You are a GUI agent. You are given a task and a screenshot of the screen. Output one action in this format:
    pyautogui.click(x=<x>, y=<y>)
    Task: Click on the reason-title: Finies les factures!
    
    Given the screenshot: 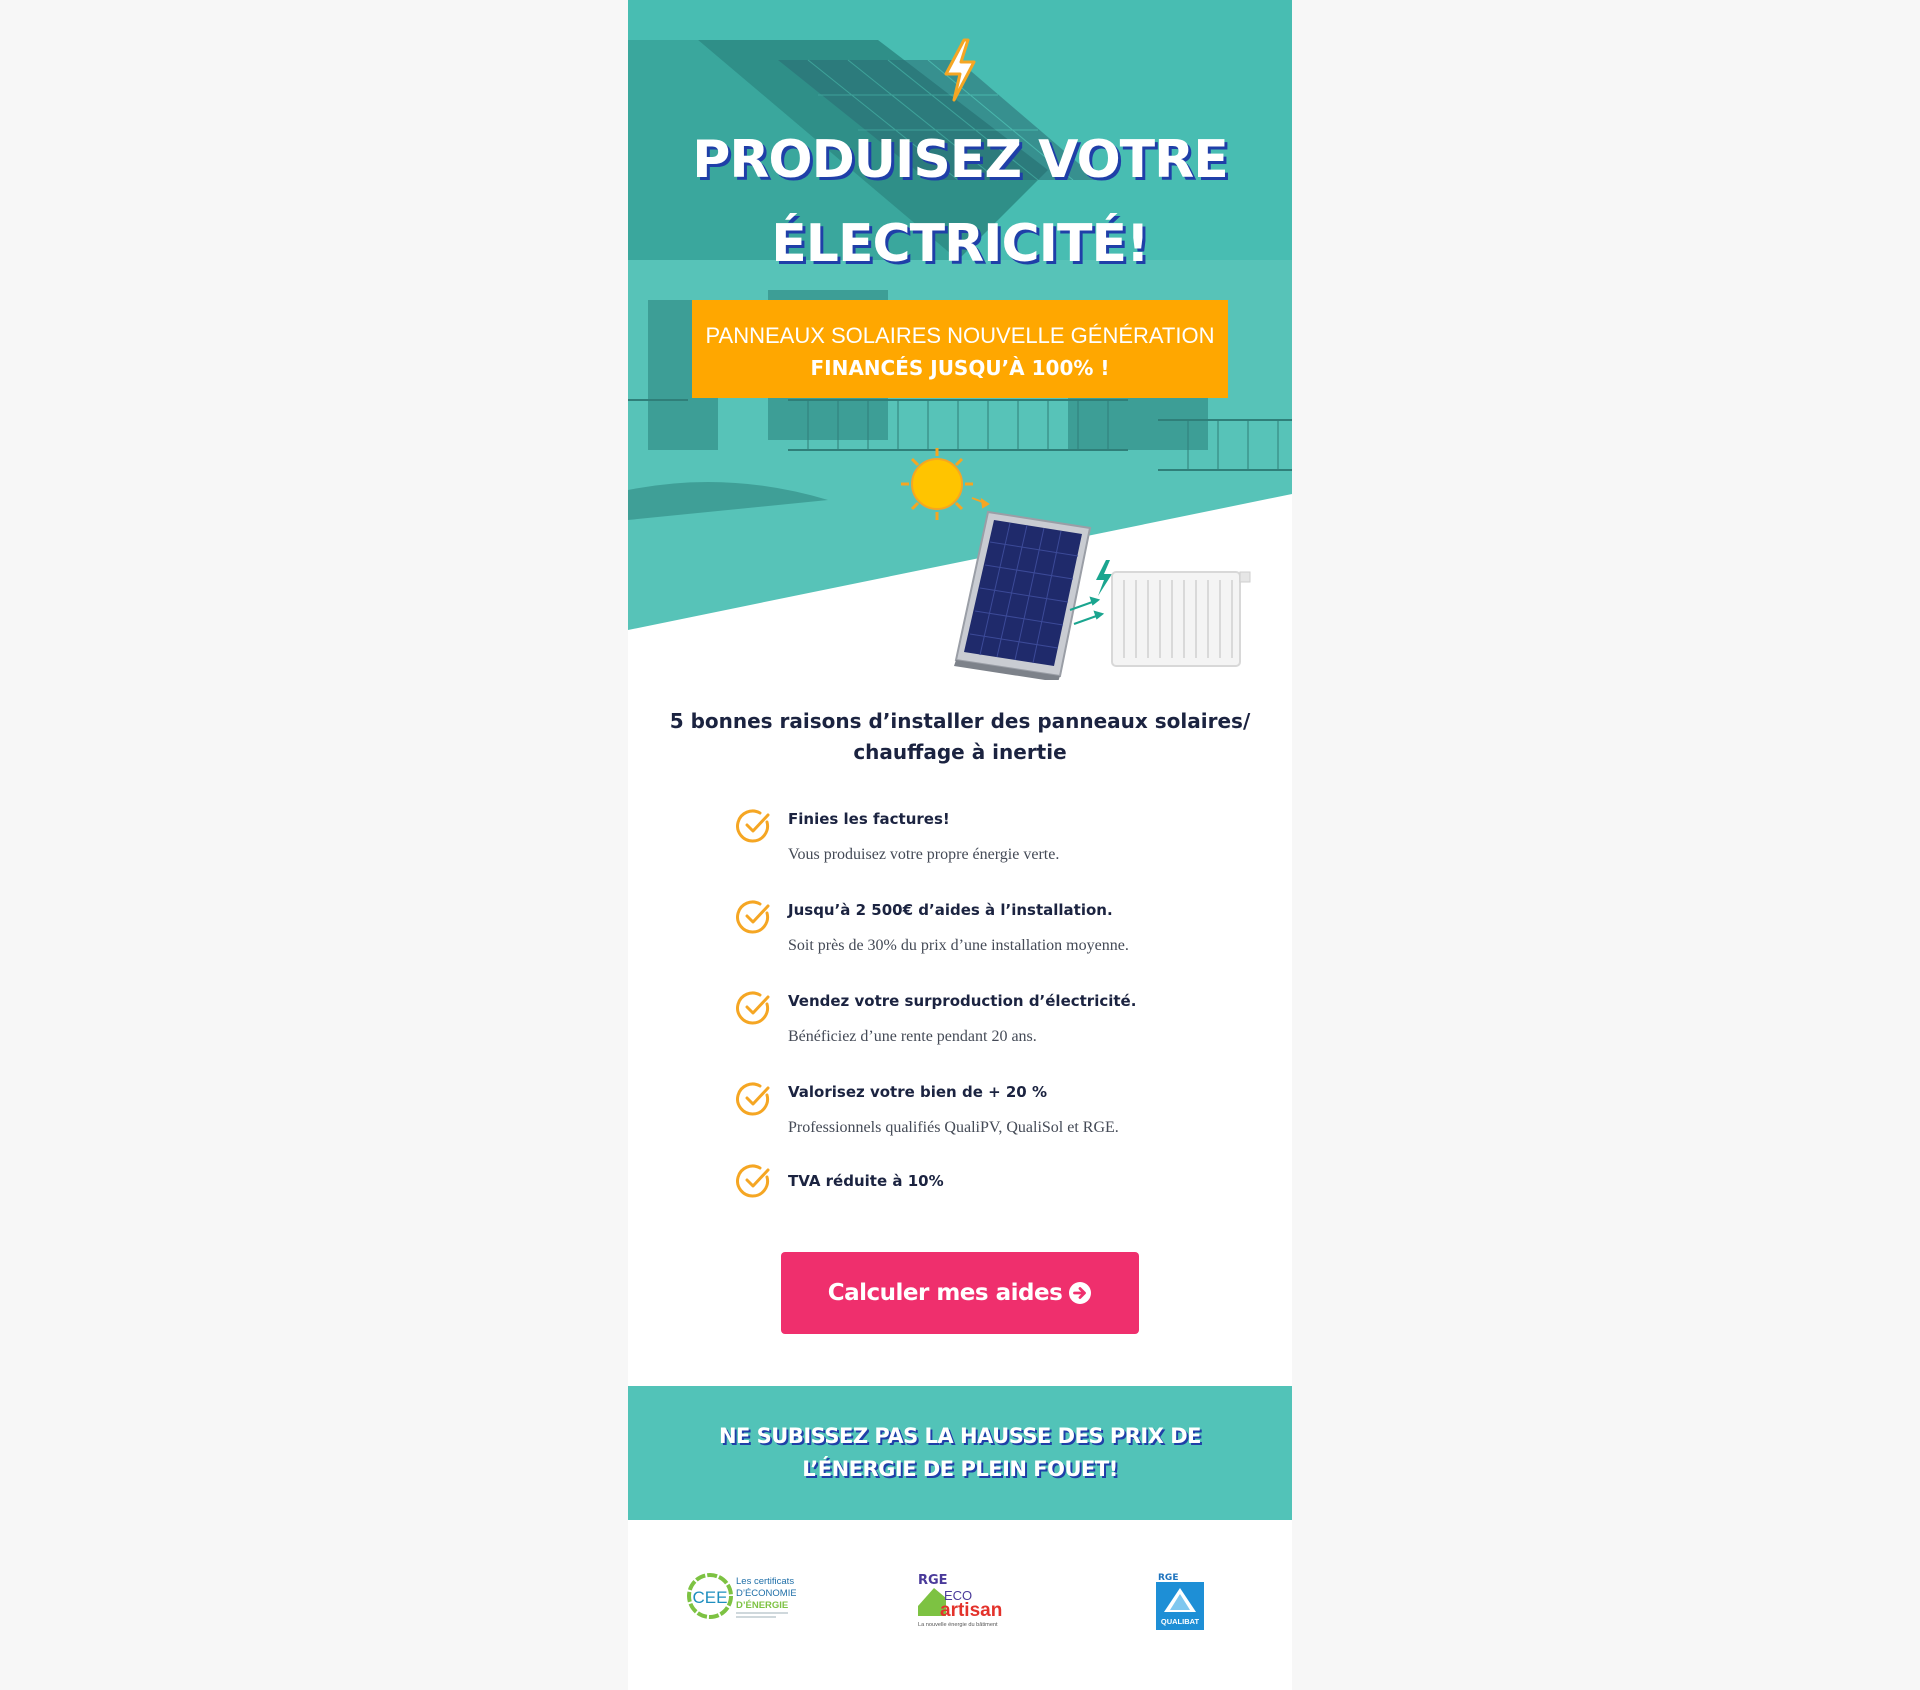 What is the action you would take?
    pyautogui.click(x=869, y=819)
    